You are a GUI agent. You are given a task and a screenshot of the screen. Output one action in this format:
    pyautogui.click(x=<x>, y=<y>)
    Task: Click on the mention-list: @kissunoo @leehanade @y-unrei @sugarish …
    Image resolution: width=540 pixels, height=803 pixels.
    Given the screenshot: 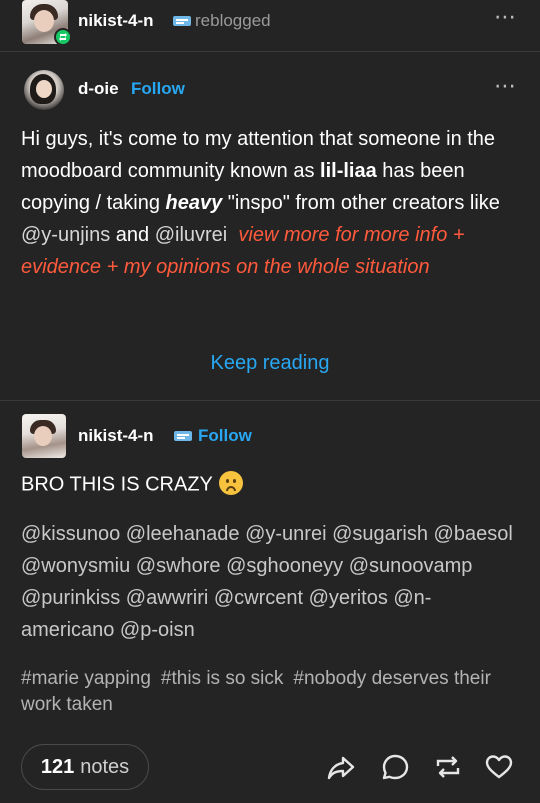 What is the action you would take?
    pyautogui.click(x=271, y=582)
    